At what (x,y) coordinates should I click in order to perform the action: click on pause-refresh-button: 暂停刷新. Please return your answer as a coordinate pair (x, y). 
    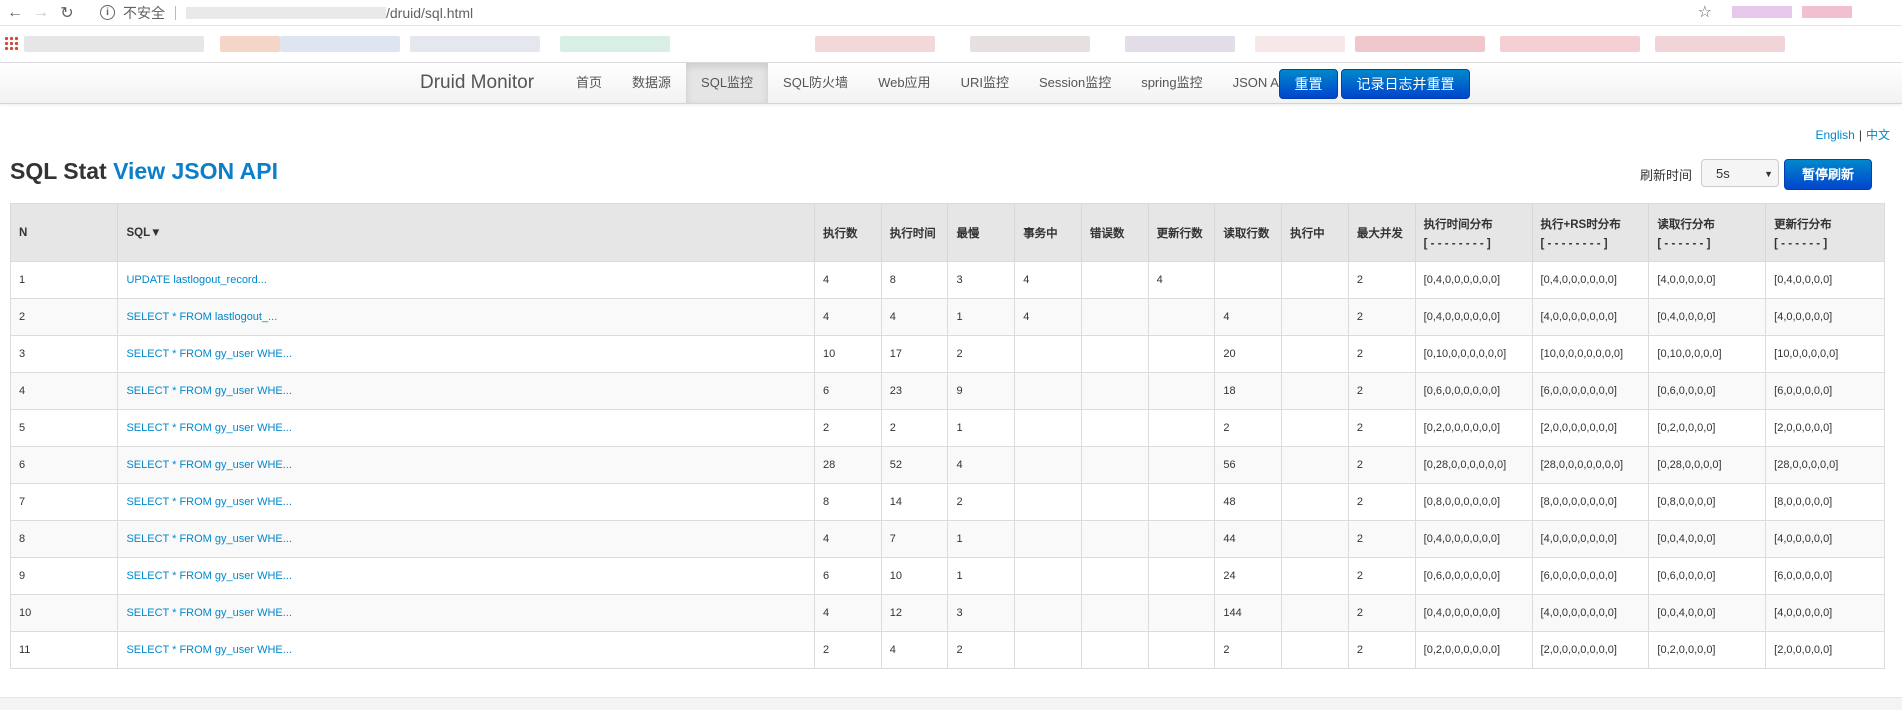
    Looking at the image, I should click on (1828, 174).